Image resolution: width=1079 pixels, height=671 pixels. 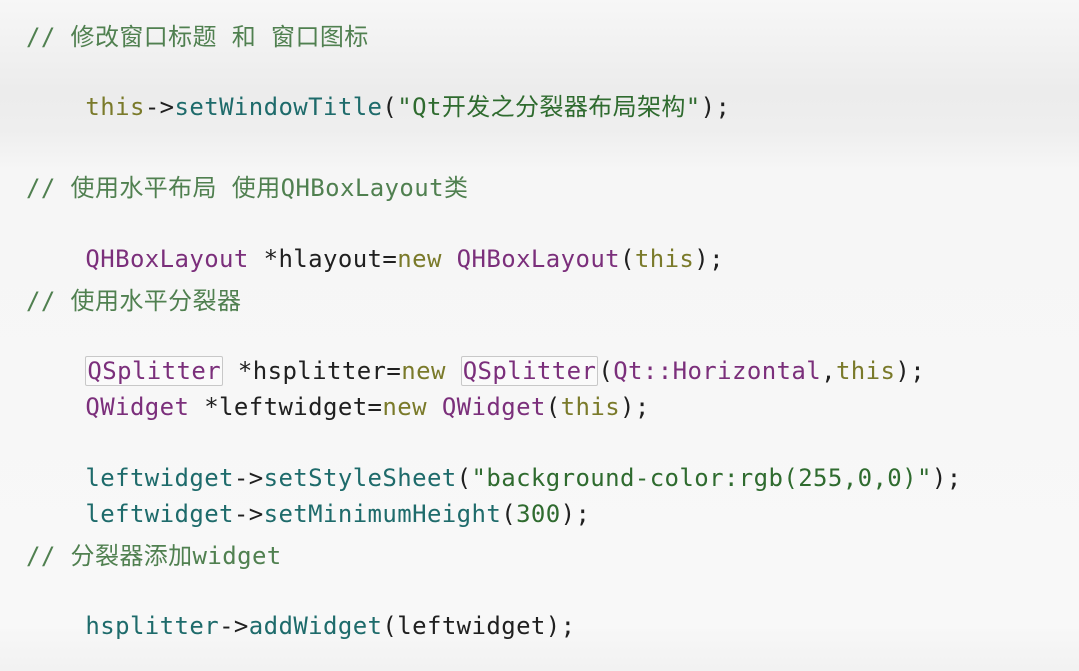 What do you see at coordinates (828, 371) in the screenshot?
I see `comma: ,` at bounding box center [828, 371].